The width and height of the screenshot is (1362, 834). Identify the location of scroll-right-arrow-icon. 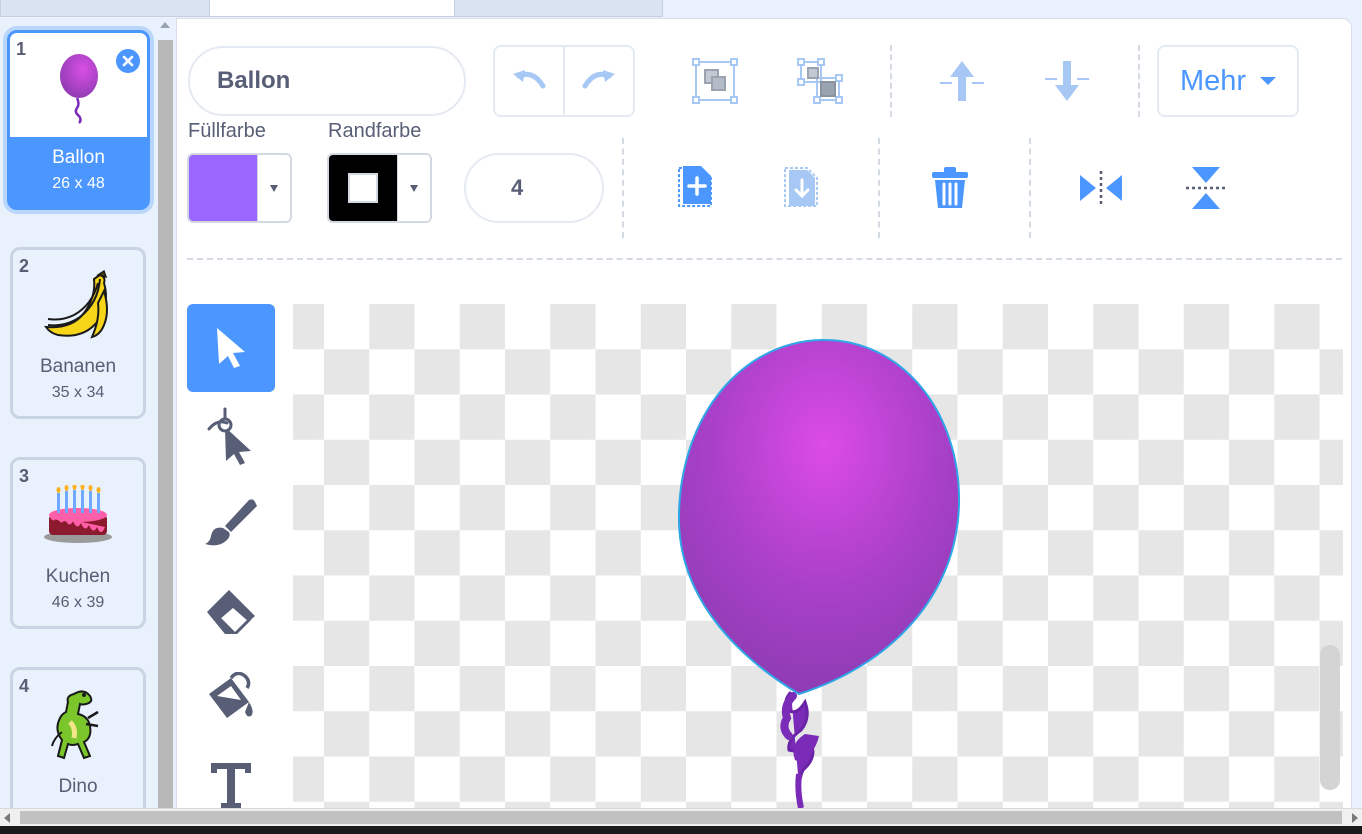
(1355, 818).